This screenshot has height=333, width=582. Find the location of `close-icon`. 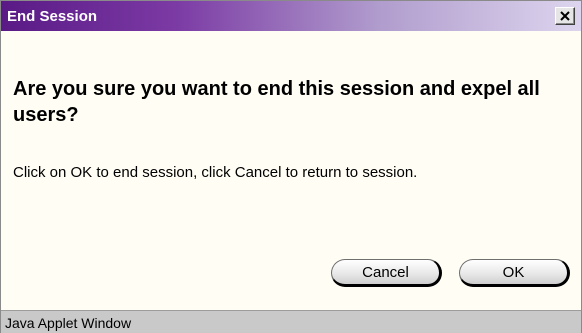

close-icon is located at coordinates (565, 16).